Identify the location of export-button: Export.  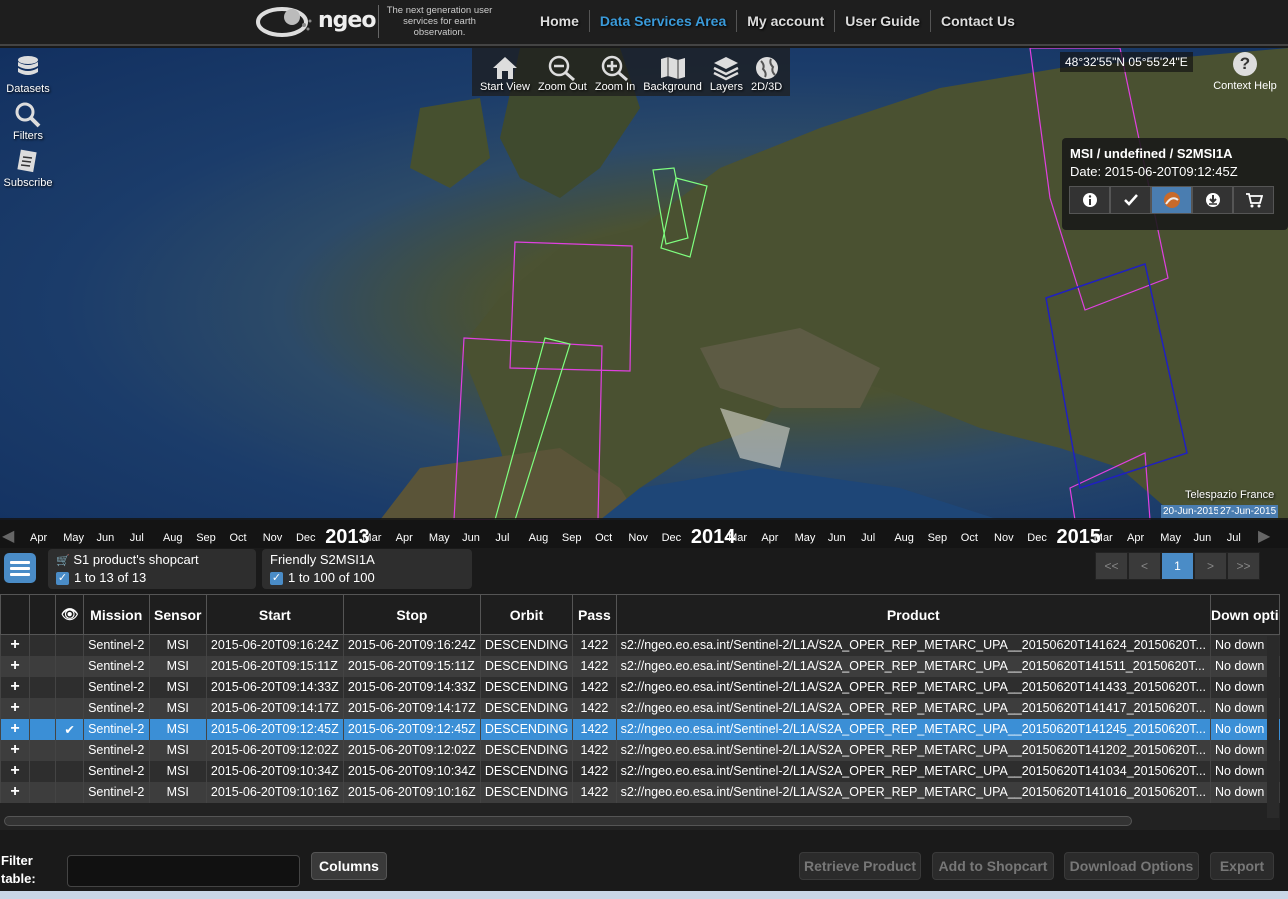
(1242, 866).